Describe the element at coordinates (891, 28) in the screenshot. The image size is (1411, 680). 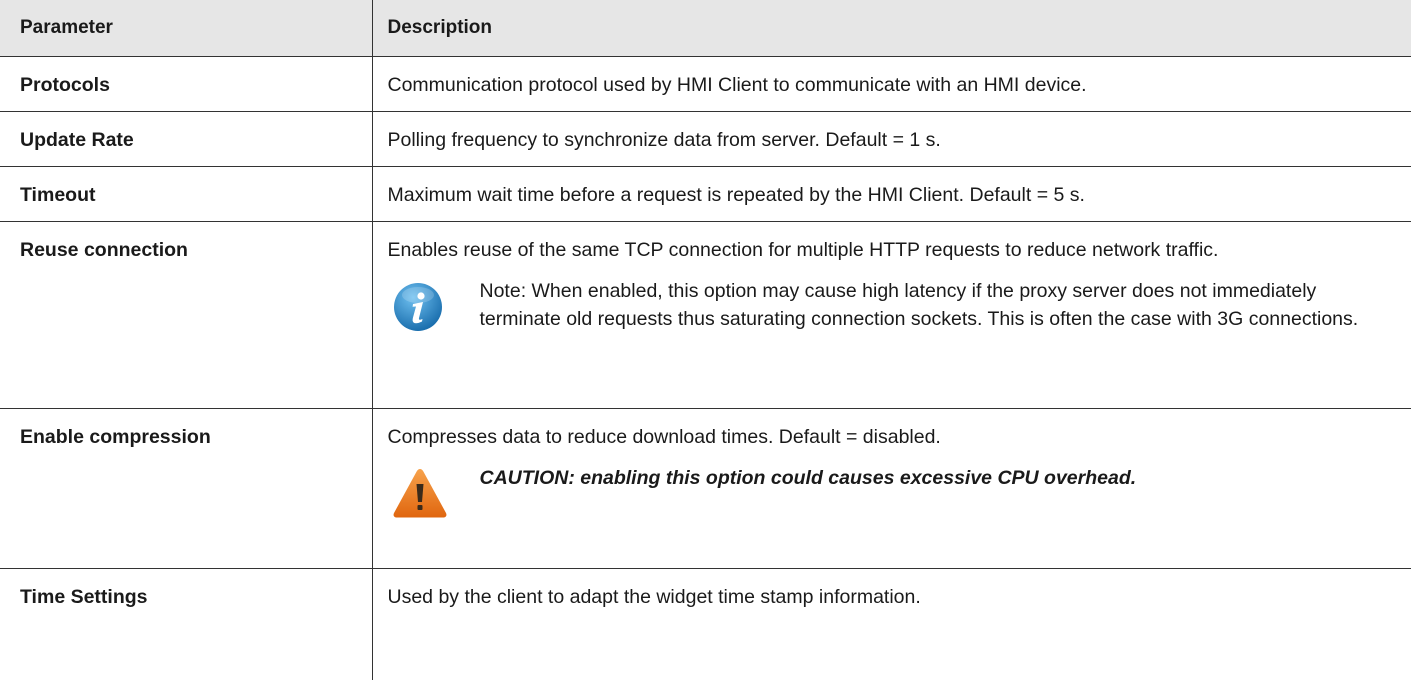
I see `description-column-header: Description` at that location.